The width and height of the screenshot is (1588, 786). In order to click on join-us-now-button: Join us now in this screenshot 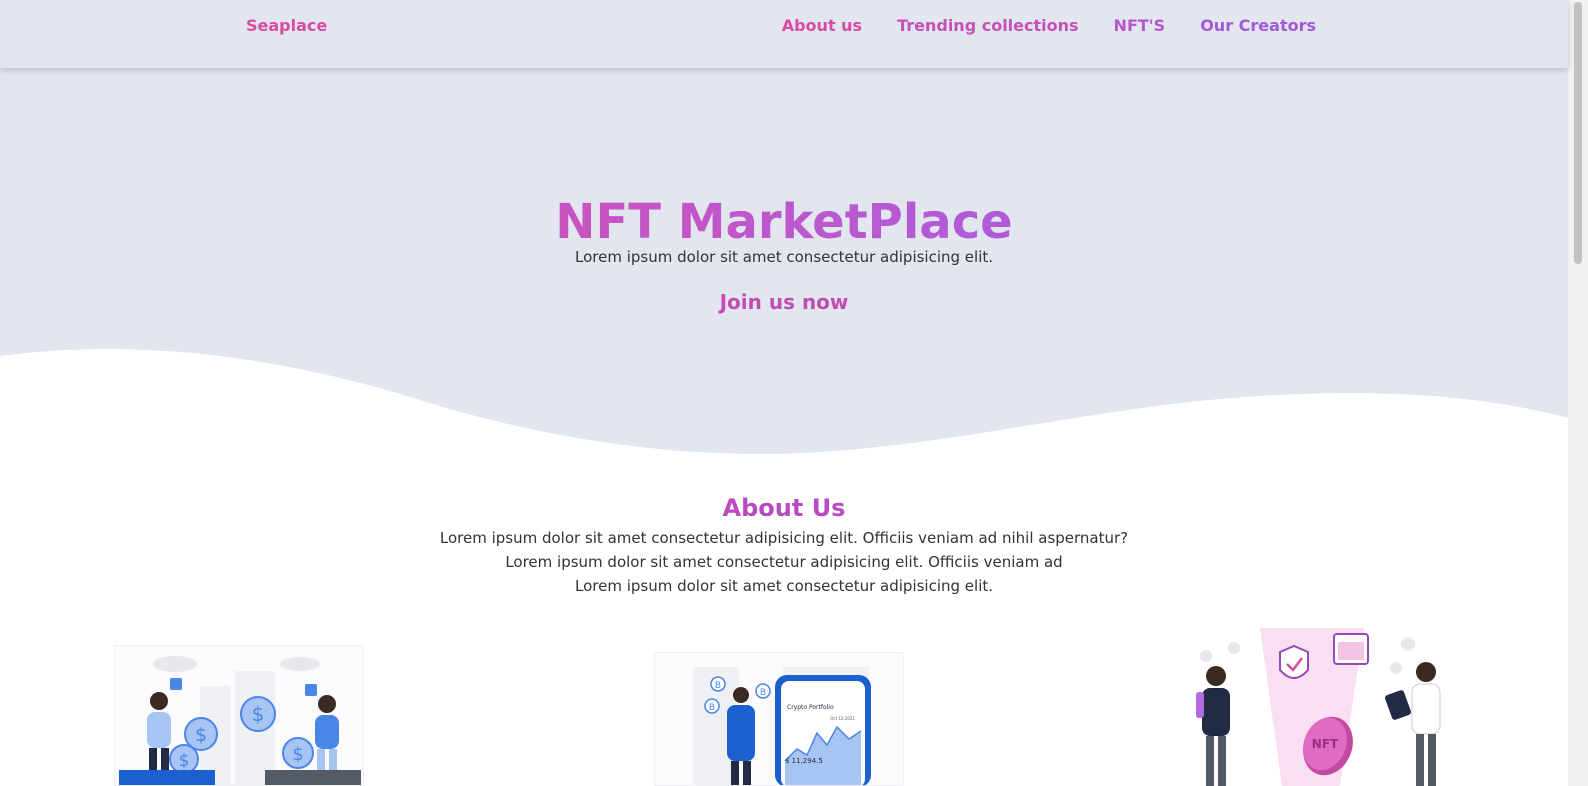, I will do `click(784, 302)`.